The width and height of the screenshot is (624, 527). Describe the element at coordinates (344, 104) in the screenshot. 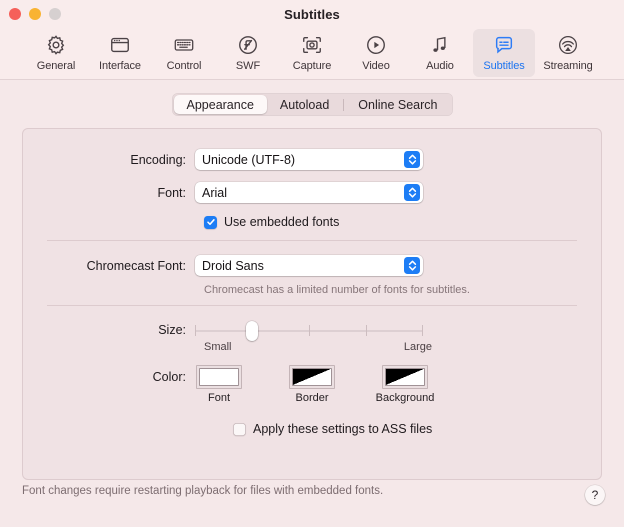

I see `tab-separator` at that location.